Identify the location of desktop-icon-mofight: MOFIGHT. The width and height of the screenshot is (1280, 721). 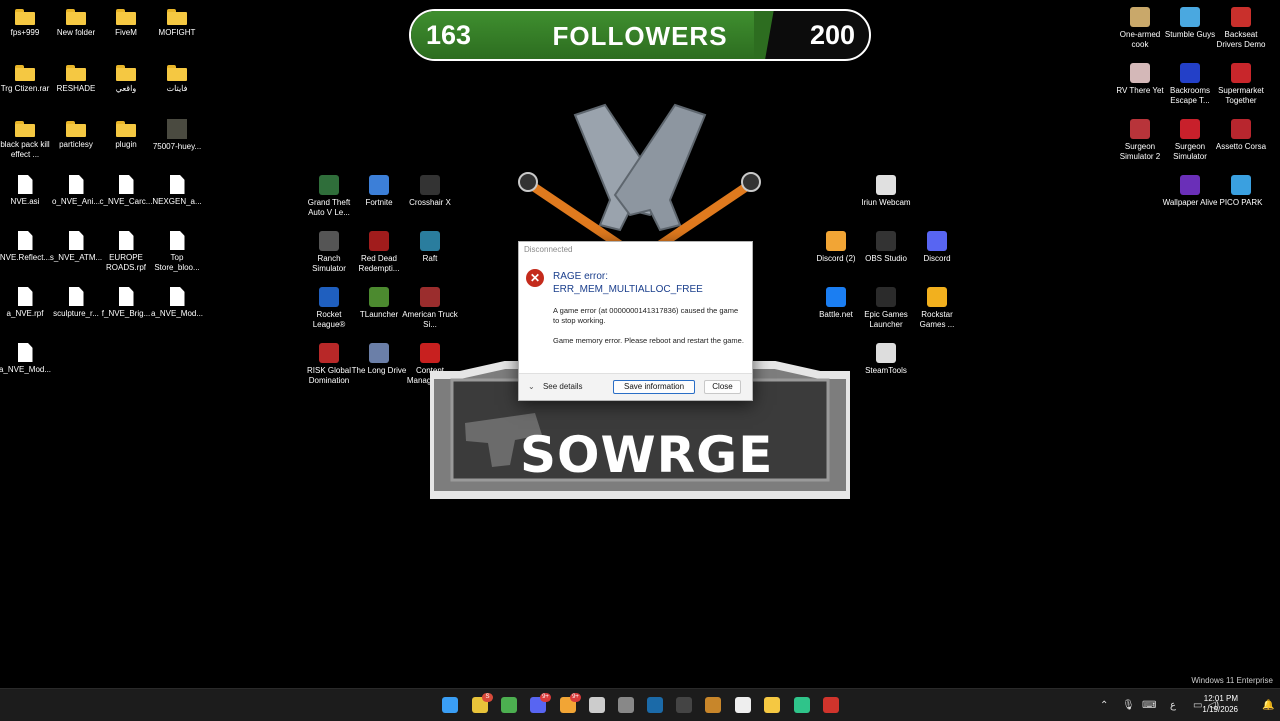
(177, 22).